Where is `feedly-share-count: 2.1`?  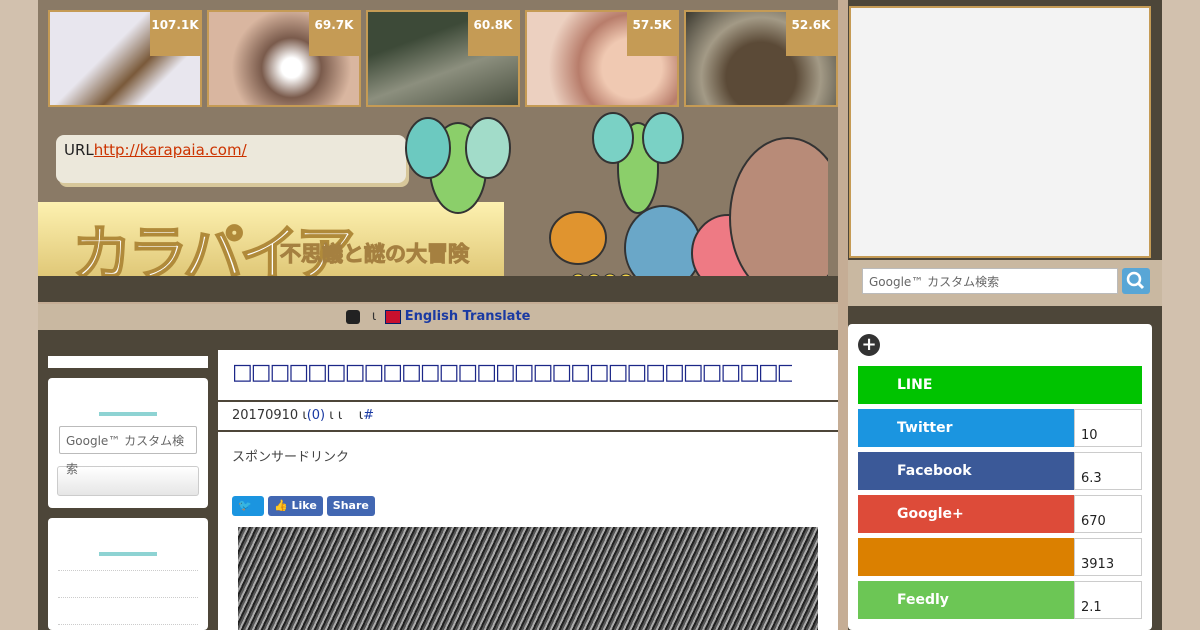
feedly-share-count: 2.1 is located at coordinates (1108, 600).